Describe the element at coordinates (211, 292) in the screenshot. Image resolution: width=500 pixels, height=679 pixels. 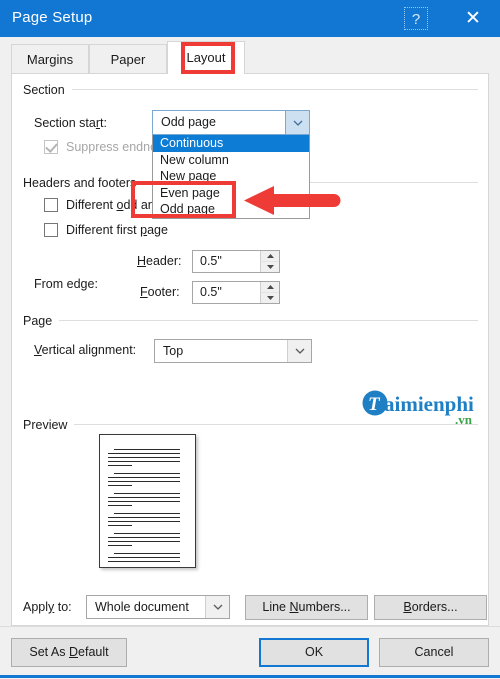
I see `footer-value: 0.5"` at that location.